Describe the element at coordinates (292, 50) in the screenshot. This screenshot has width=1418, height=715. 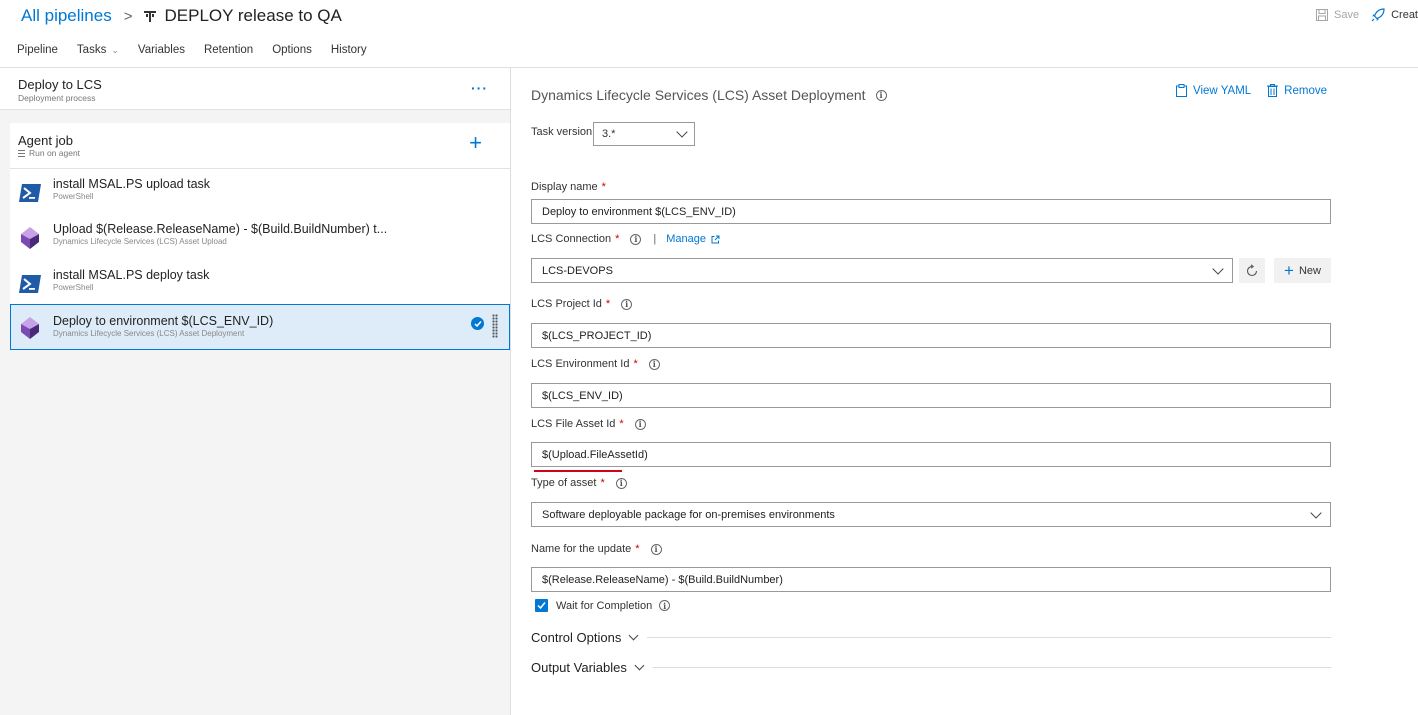
I see `tab-options: Options` at that location.